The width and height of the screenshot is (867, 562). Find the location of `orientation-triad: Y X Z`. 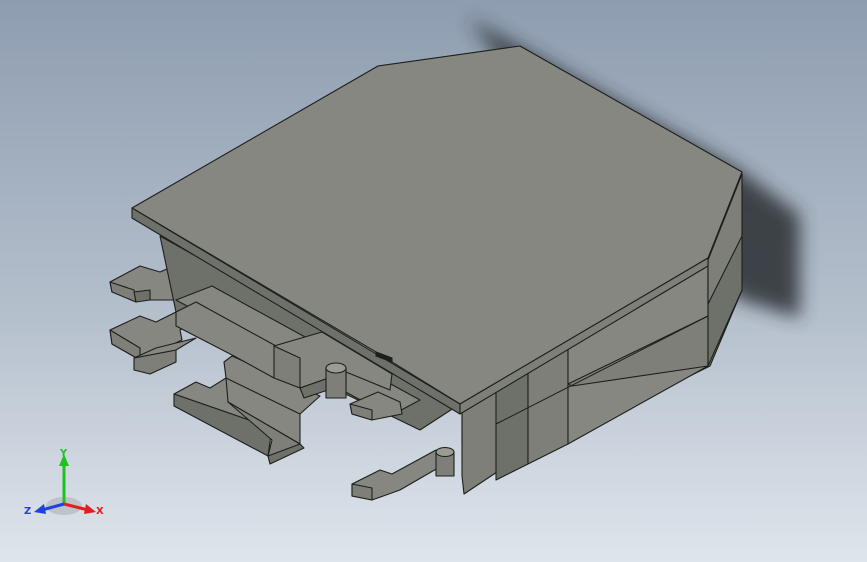

orientation-triad: Y X Z is located at coordinates (67, 486).